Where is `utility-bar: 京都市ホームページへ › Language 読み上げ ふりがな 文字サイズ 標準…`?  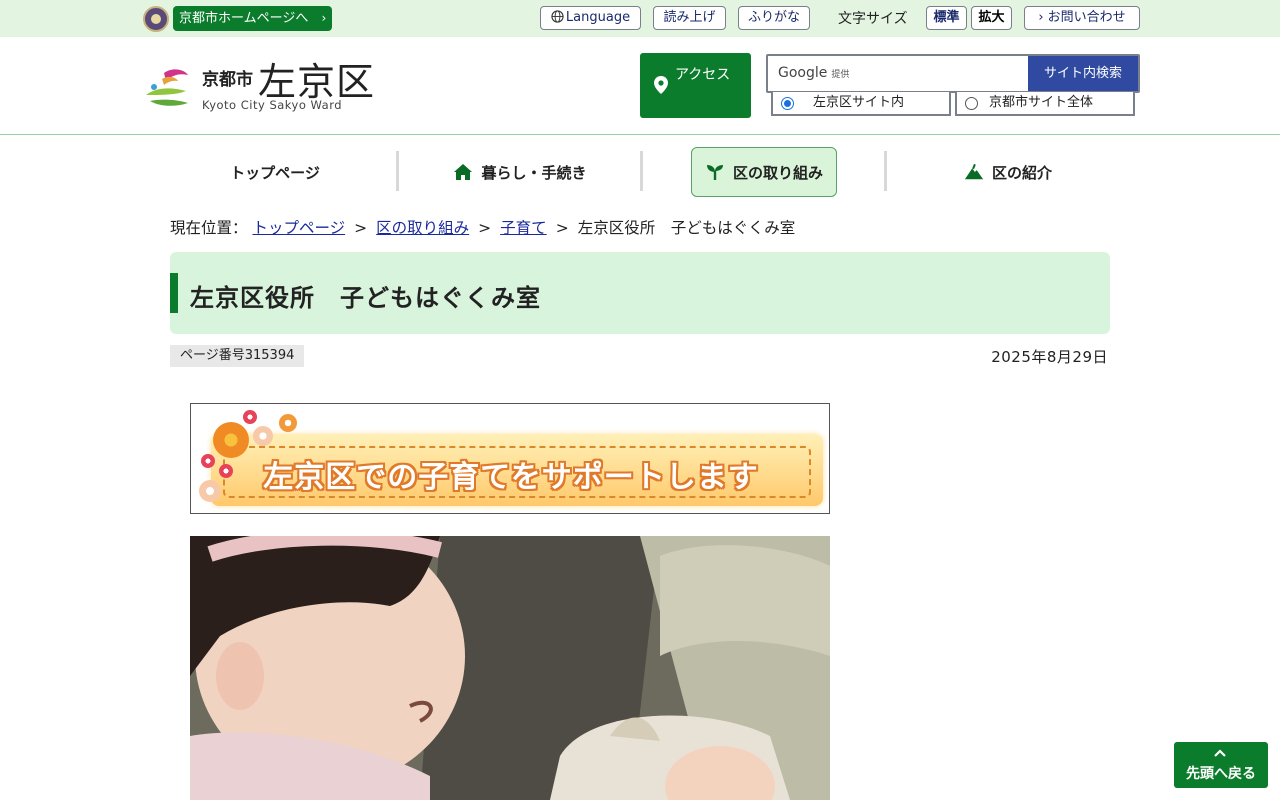
utility-bar: 京都市ホームページへ › Language 読み上げ ふりがな 文字サイズ 標準… is located at coordinates (640, 18).